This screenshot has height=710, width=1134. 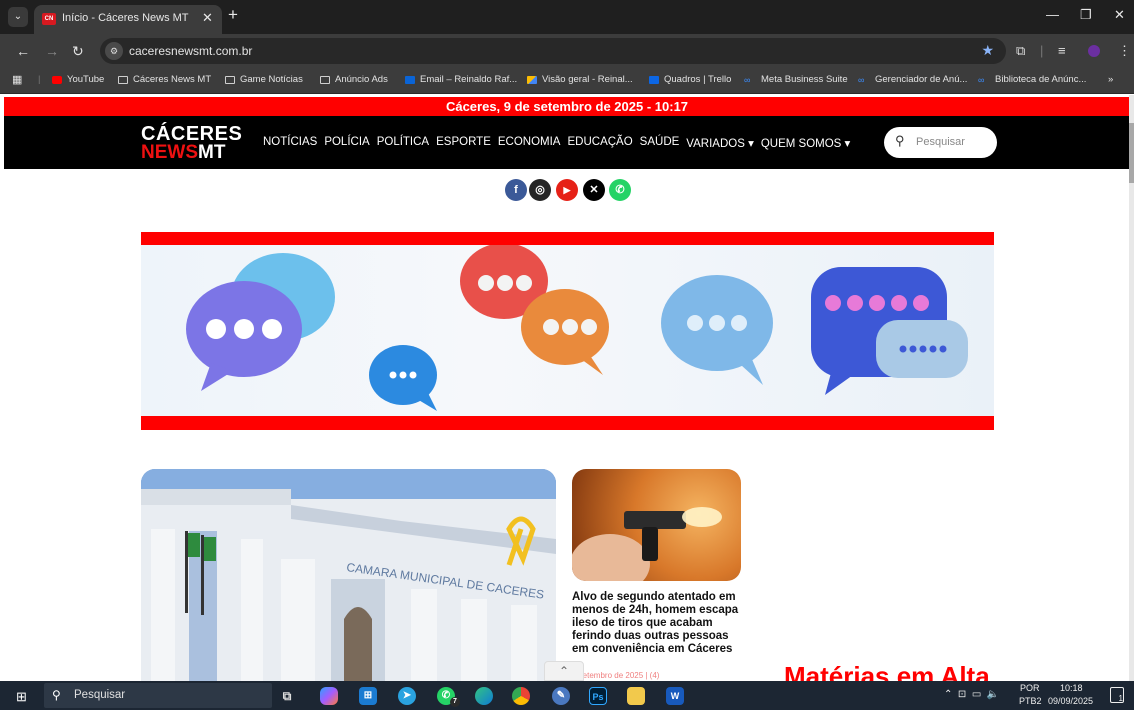 I want to click on bookmark-star-icon: ★, so click(x=987, y=50).